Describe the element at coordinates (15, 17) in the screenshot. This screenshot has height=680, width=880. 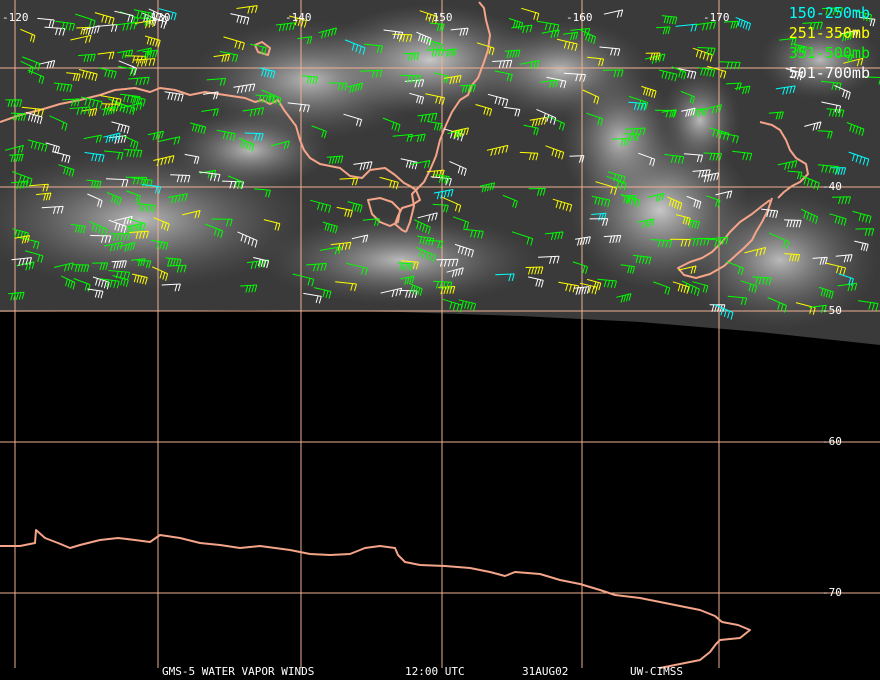
I see `lon-label-120: -120` at that location.